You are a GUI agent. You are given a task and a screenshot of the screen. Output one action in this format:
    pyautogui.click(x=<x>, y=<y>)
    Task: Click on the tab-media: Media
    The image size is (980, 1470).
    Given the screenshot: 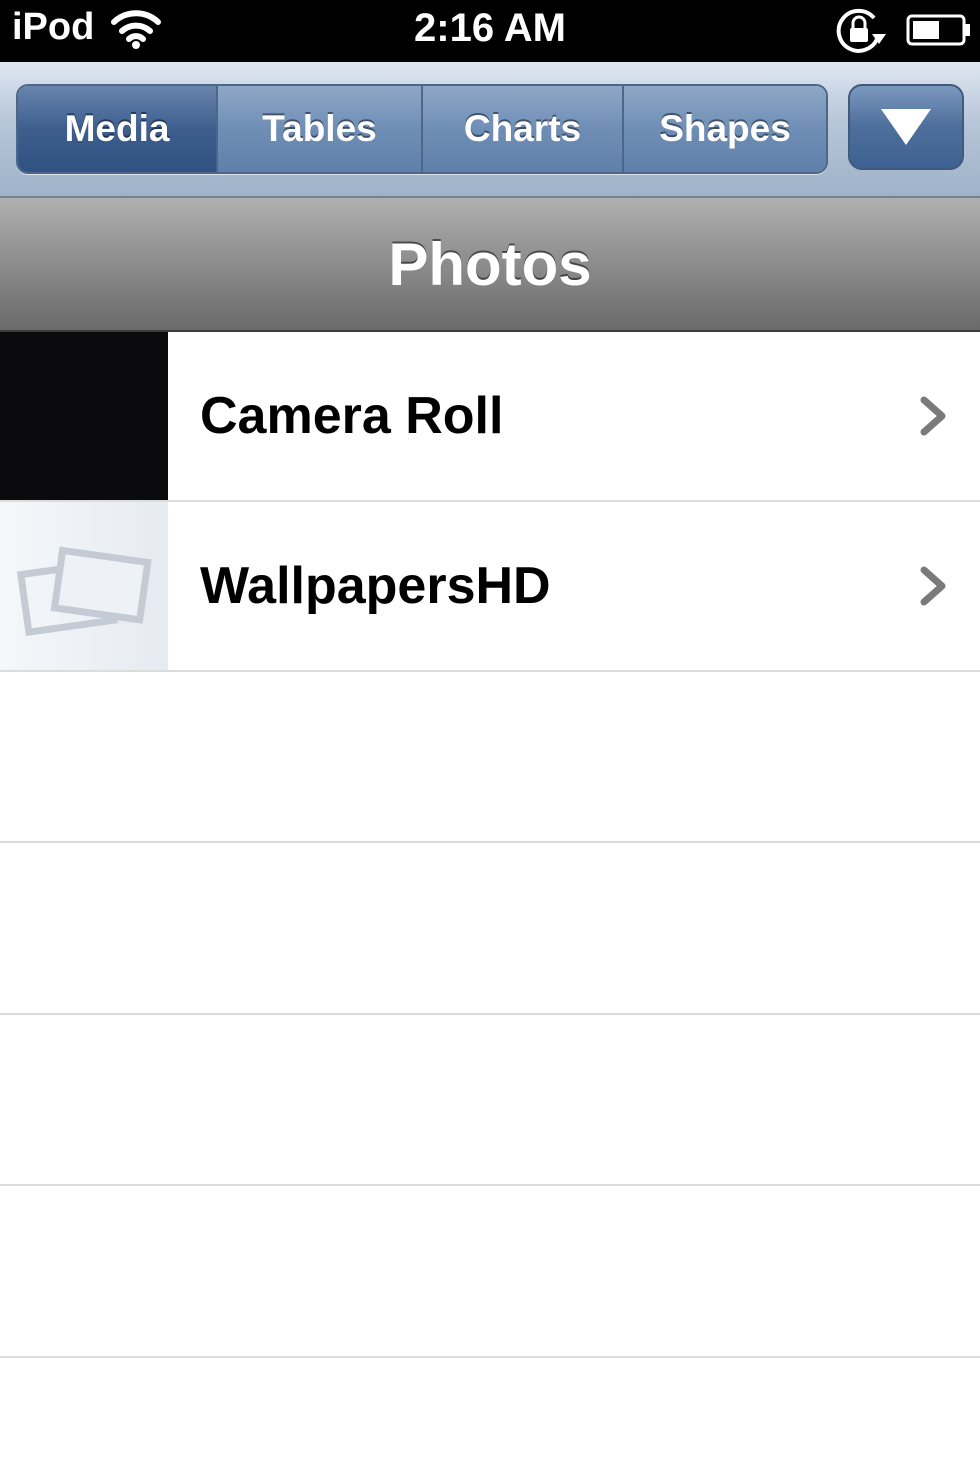 What is the action you would take?
    pyautogui.click(x=118, y=129)
    